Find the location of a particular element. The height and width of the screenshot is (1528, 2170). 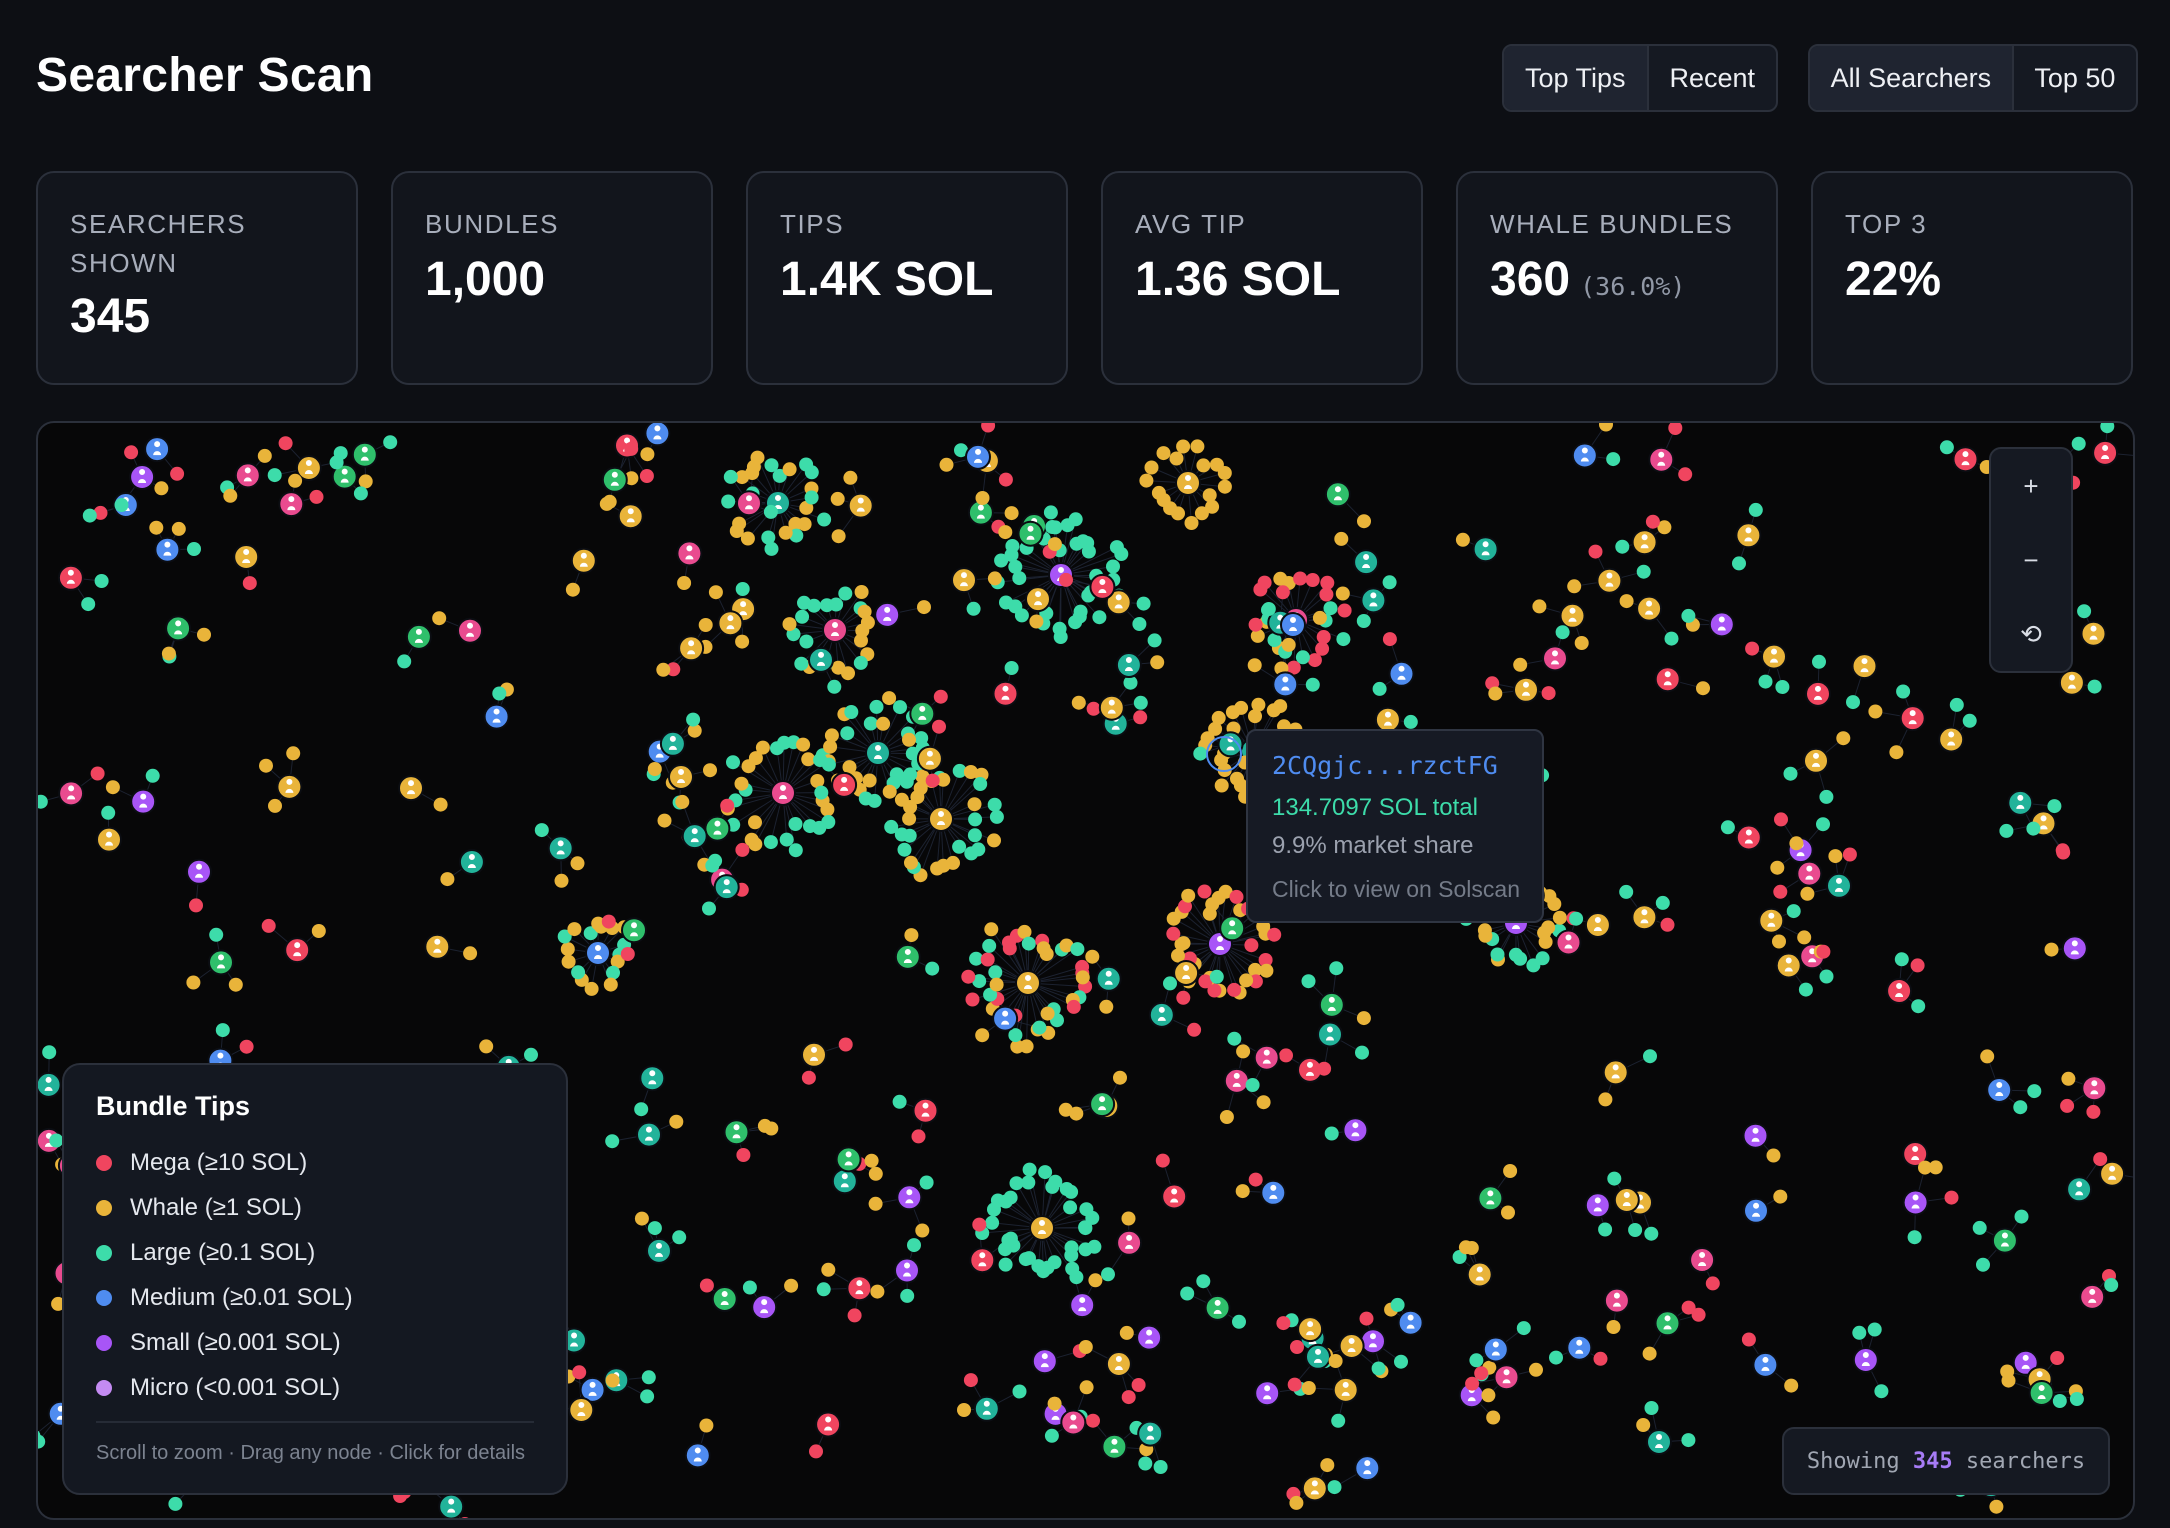

reset-zoom-button: ⟲ is located at coordinates (2031, 634).